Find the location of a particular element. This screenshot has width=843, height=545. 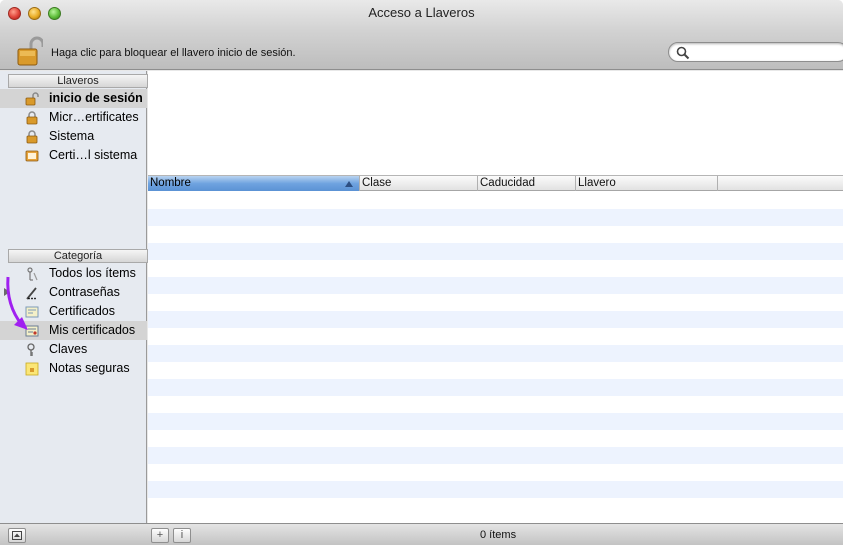

sidebar-item-label: Micr…ertificates is located at coordinates (94, 117).